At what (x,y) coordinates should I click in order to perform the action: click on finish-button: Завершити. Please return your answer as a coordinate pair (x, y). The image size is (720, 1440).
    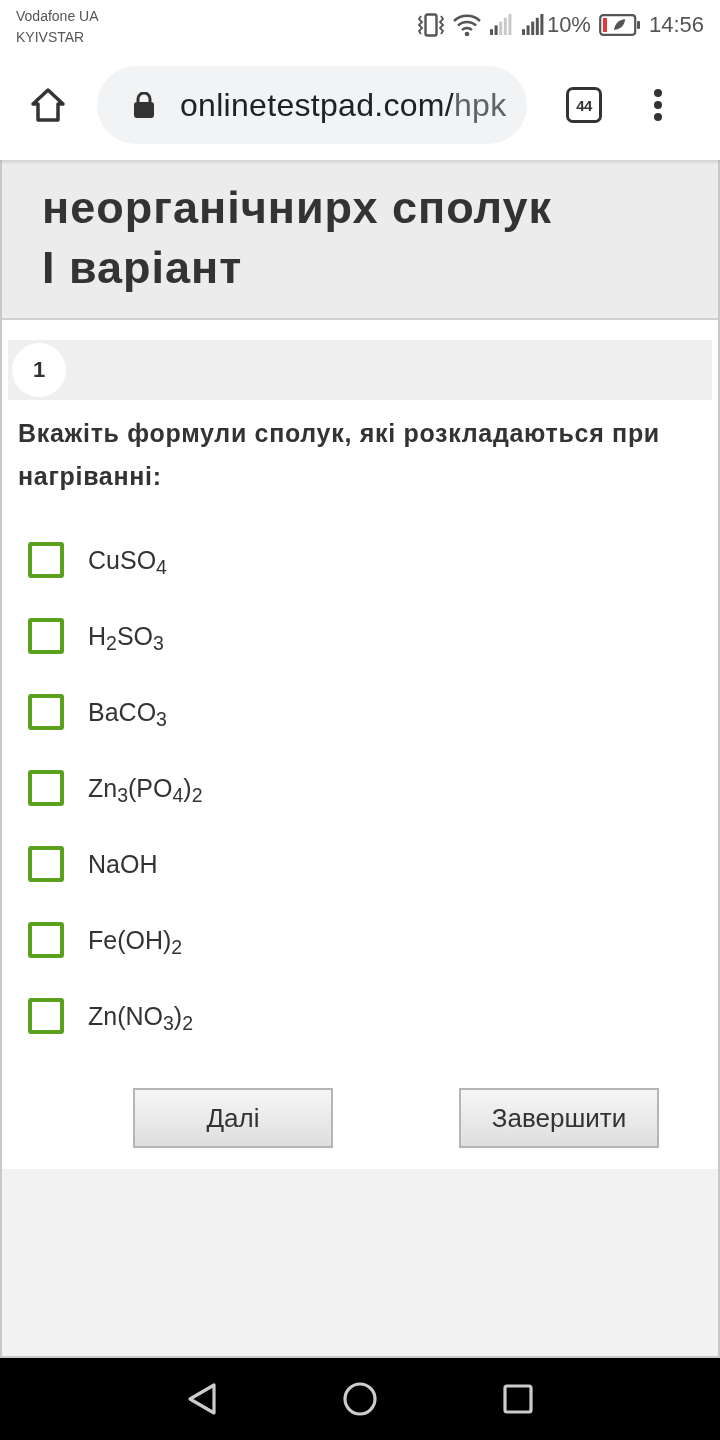
    Looking at the image, I should click on (559, 1118).